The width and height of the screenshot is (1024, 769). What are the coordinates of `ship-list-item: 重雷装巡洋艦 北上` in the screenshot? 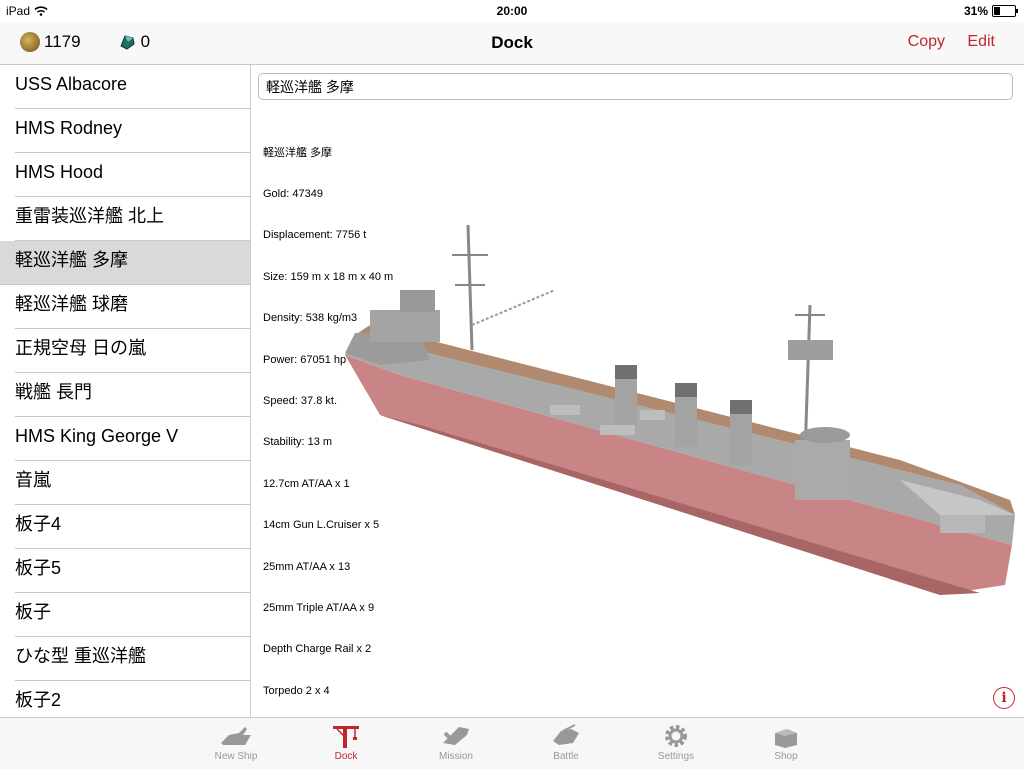 It's located at (132, 219).